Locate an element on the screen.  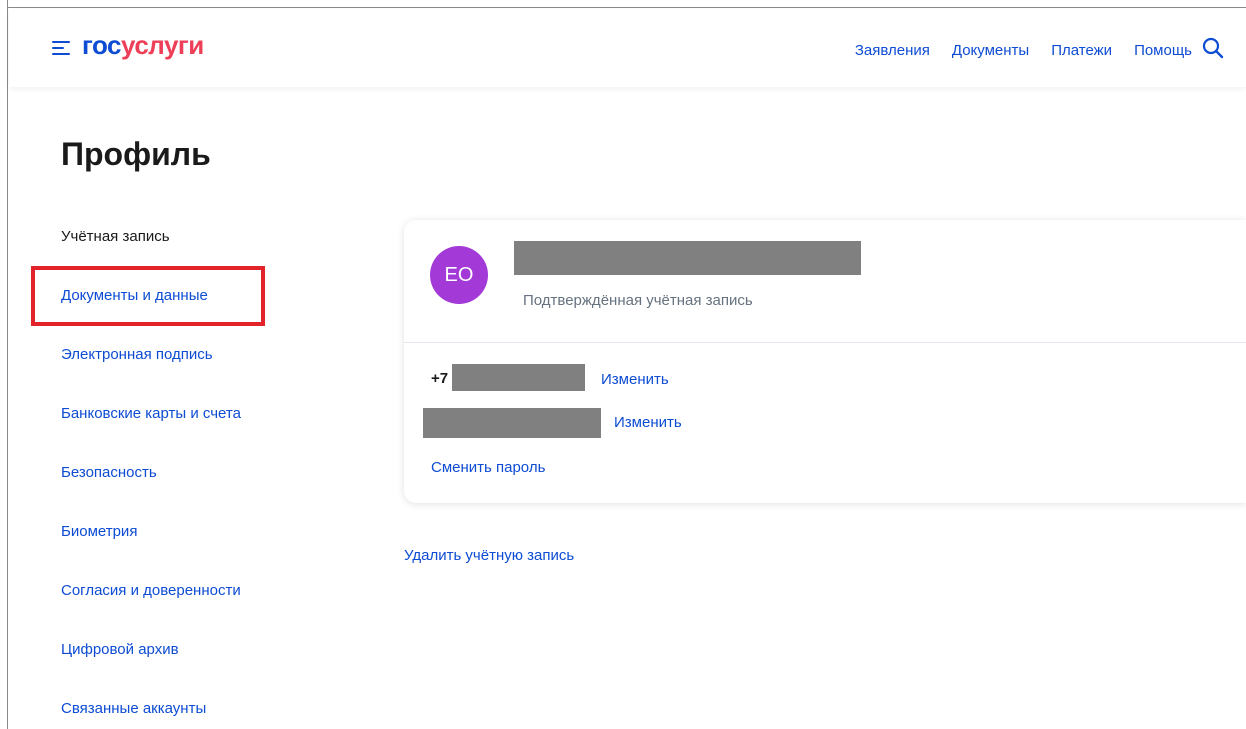
sidebar-item-e-signature: Электронная подпись is located at coordinates (191, 373).